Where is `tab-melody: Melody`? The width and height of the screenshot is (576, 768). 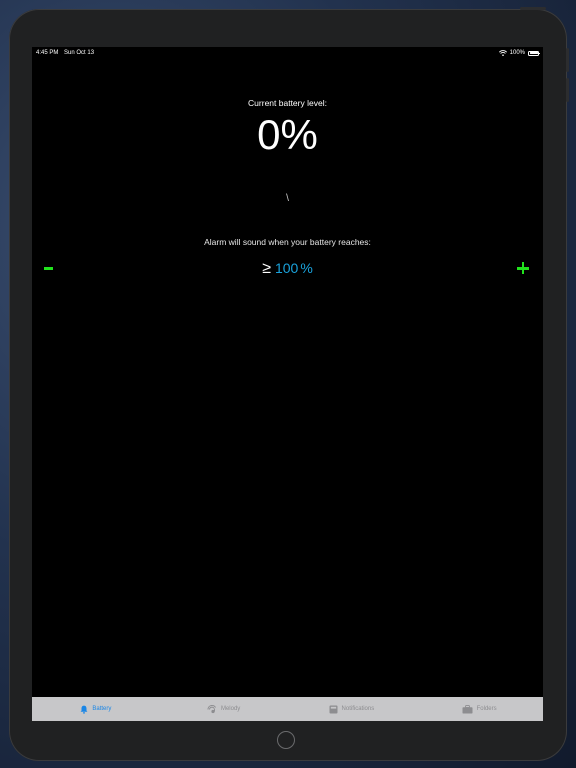 tab-melody: Melody is located at coordinates (224, 709).